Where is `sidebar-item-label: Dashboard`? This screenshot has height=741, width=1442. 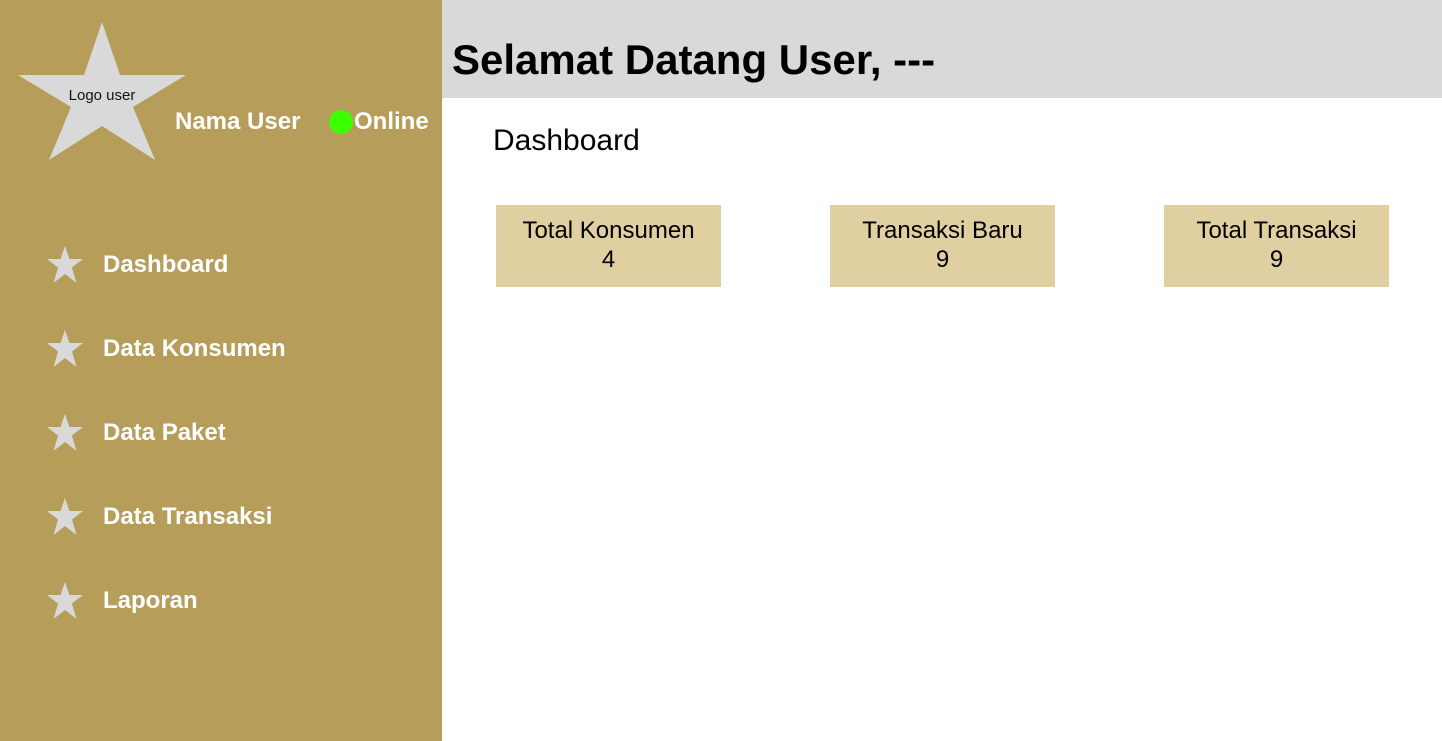 sidebar-item-label: Dashboard is located at coordinates (166, 264).